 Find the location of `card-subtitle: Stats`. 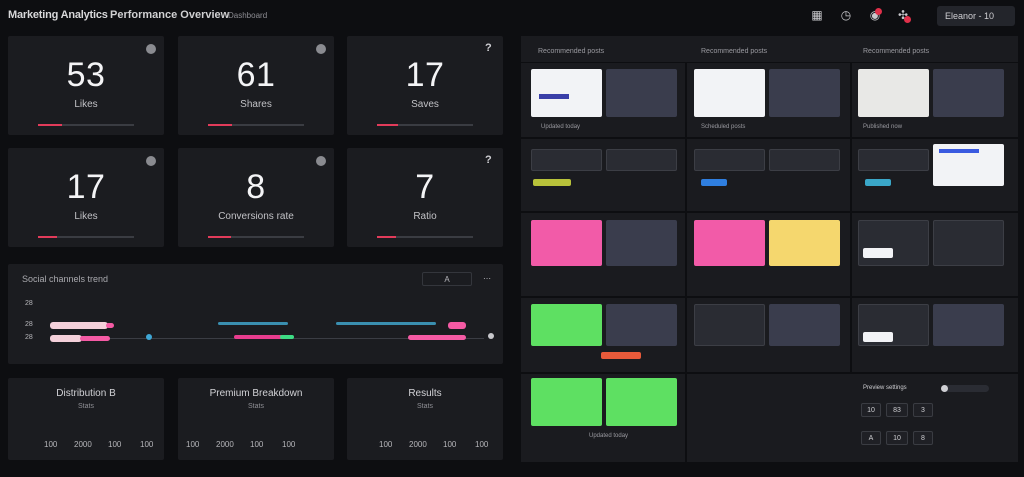

card-subtitle: Stats is located at coordinates (86, 406).